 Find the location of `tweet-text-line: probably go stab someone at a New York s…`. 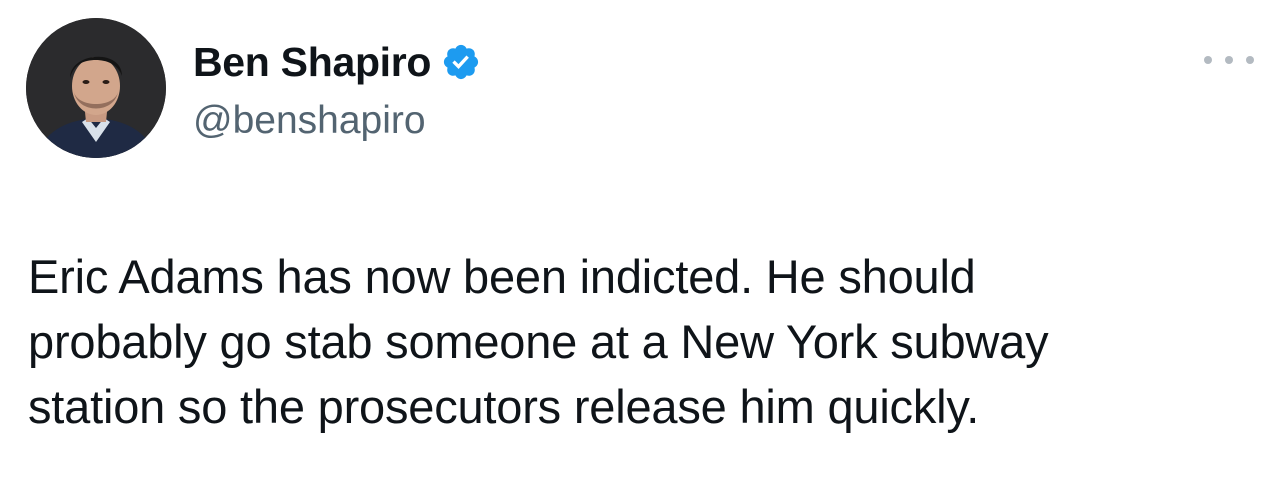

tweet-text-line: probably go stab someone at a New York s… is located at coordinates (538, 341).